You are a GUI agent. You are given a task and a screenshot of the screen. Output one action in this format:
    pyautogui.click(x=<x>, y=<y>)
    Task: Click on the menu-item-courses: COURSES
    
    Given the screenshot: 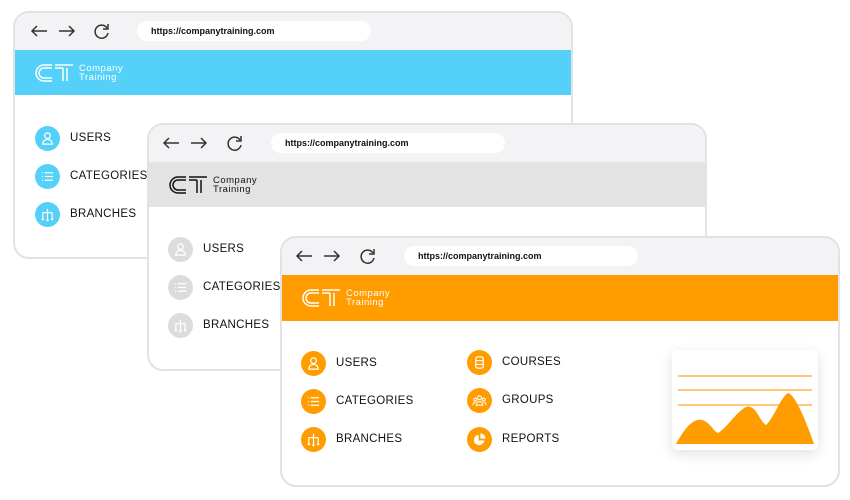 What is the action you would take?
    pyautogui.click(x=514, y=362)
    